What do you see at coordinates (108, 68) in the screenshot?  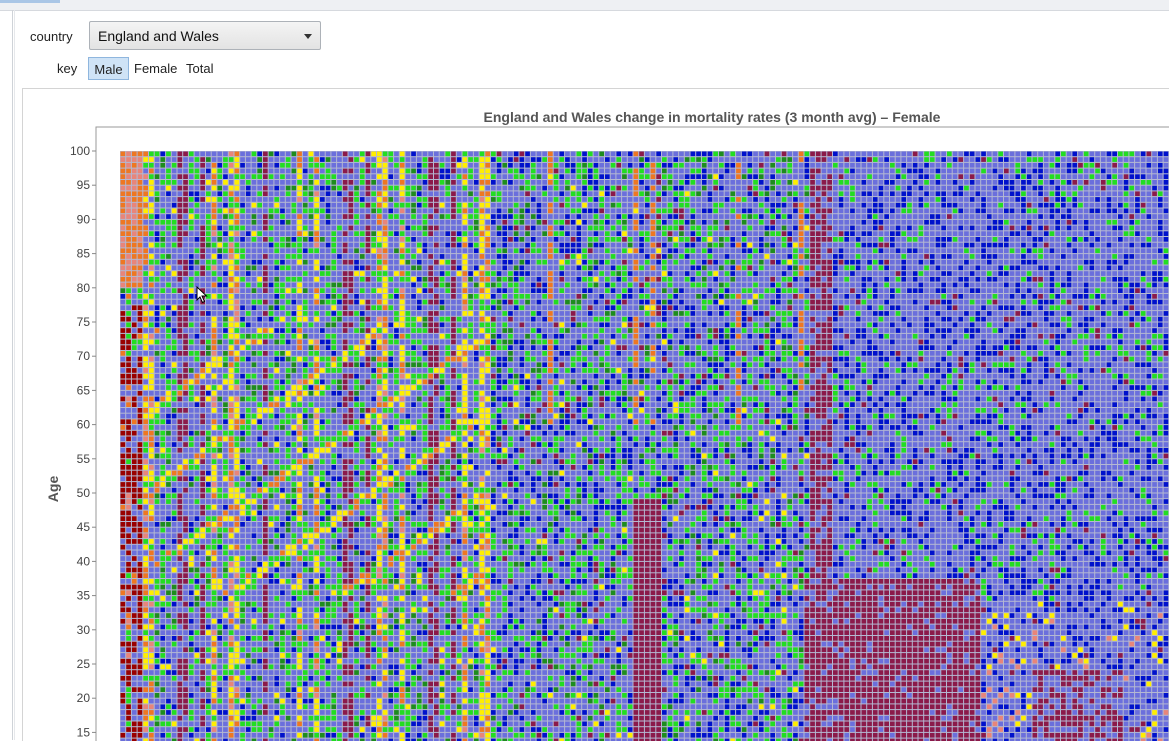 I see `key-option-male: Male` at bounding box center [108, 68].